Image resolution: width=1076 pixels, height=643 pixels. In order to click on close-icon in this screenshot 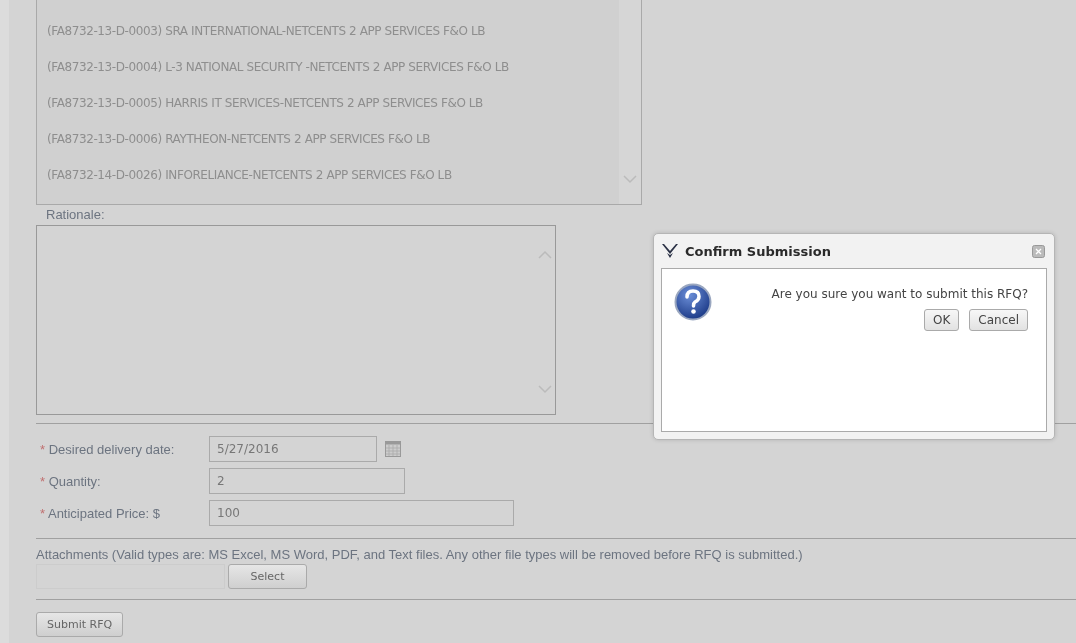, I will do `click(1038, 251)`.